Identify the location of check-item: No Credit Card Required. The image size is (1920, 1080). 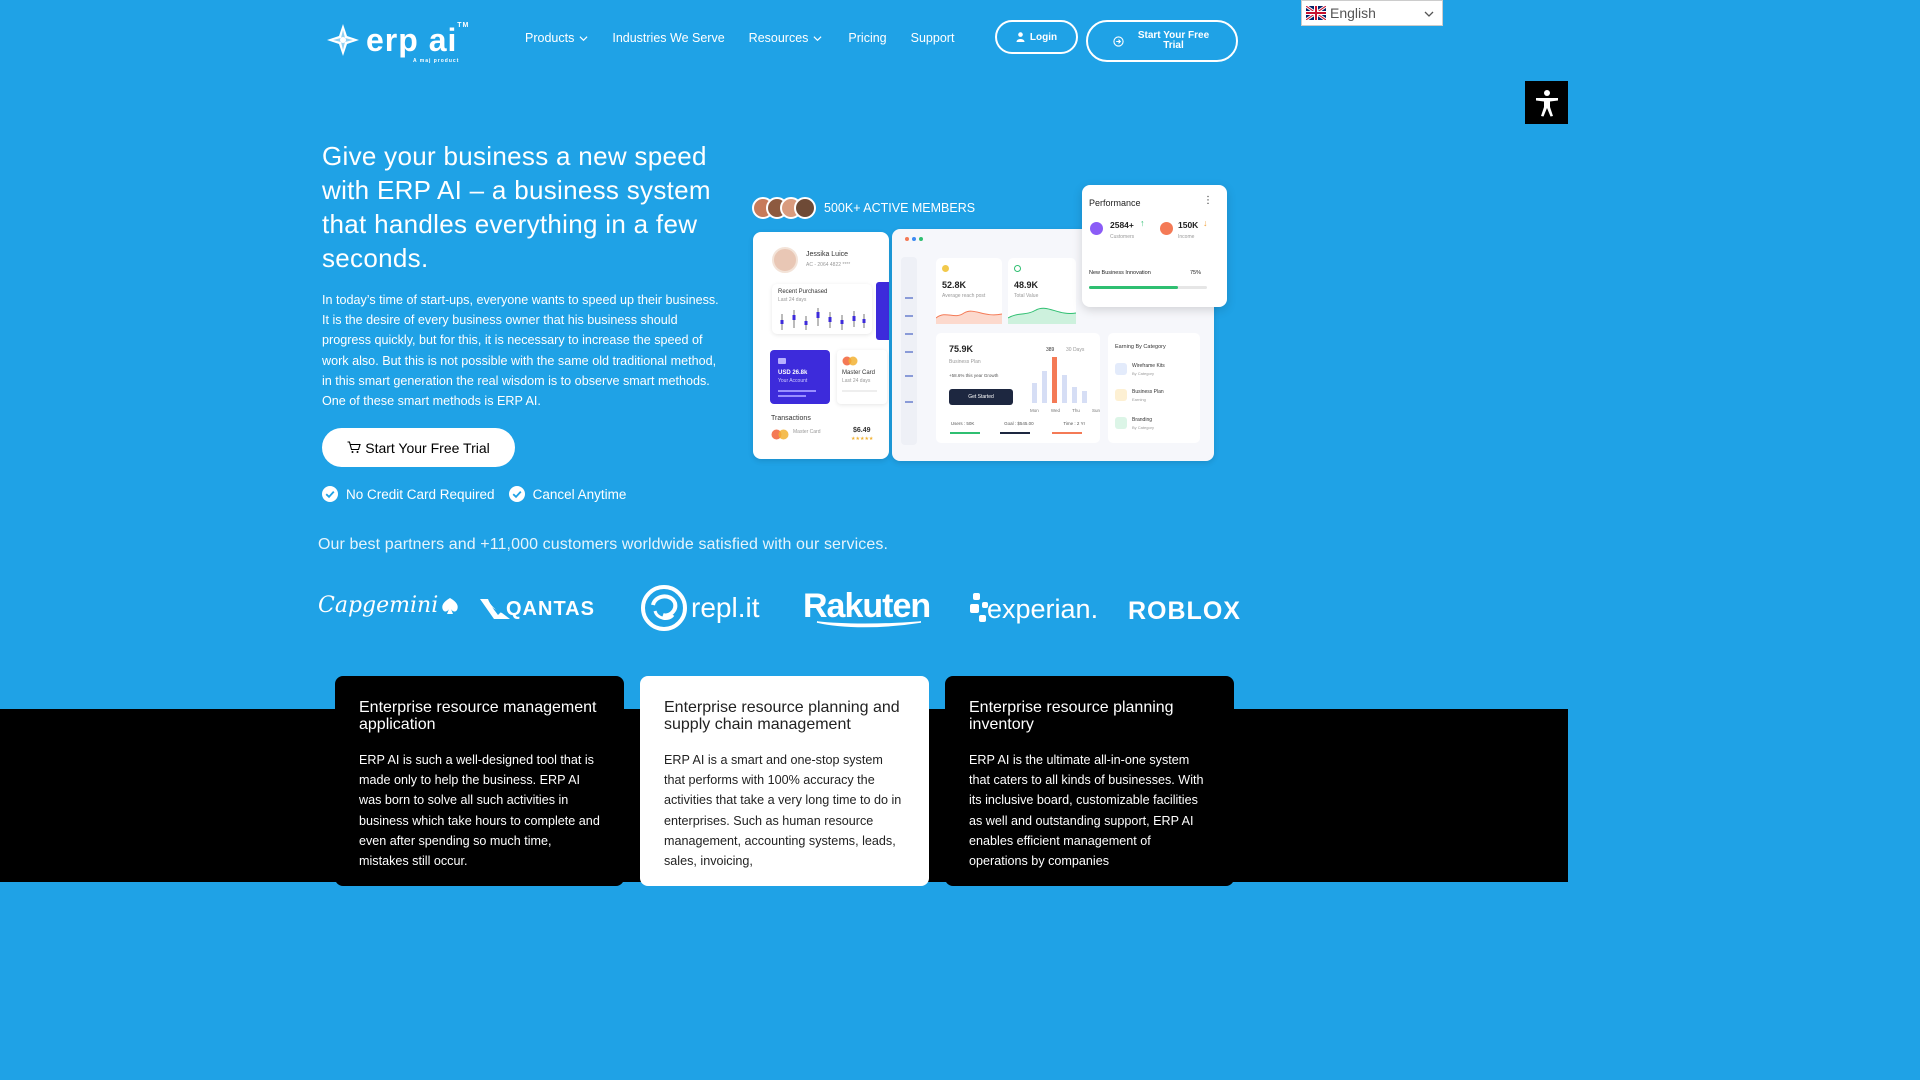
(408, 494).